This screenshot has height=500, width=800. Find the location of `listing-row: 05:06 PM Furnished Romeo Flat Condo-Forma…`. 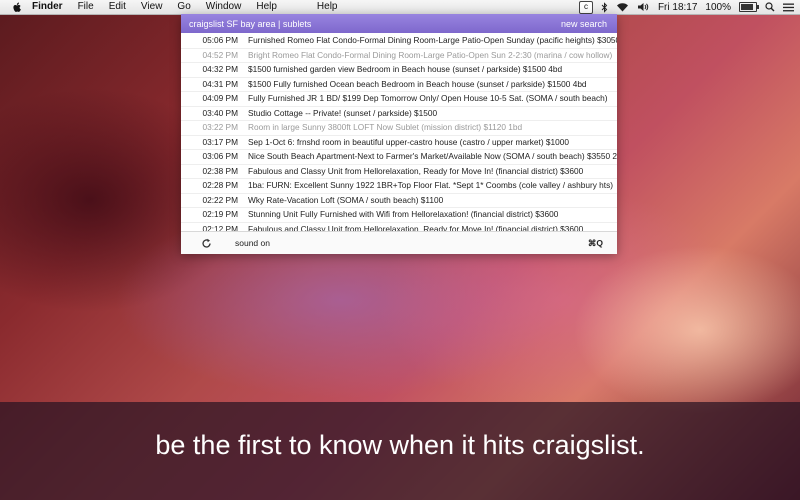

listing-row: 05:06 PM Furnished Romeo Flat Condo-Forma… is located at coordinates (399, 41).